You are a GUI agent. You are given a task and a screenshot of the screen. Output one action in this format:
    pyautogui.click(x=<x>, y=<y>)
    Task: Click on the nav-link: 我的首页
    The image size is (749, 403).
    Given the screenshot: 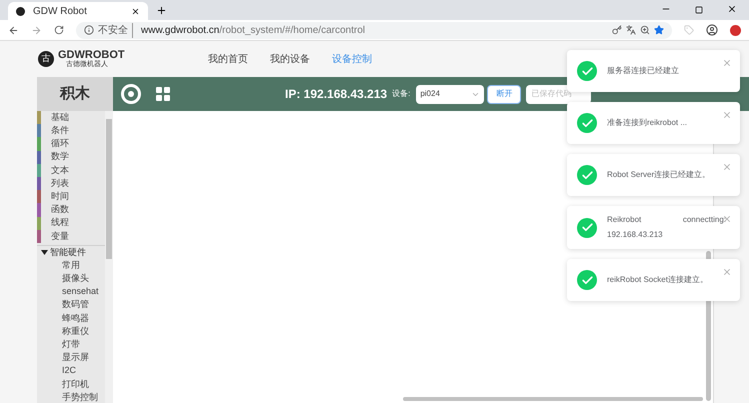 What is the action you would take?
    pyautogui.click(x=228, y=59)
    